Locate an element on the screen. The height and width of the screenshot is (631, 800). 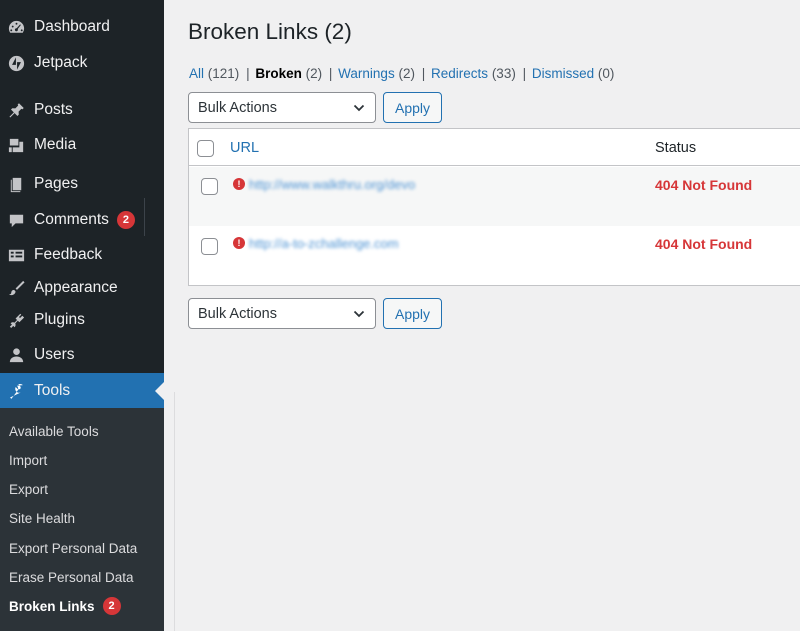
menu-users: Users is located at coordinates (82, 355).